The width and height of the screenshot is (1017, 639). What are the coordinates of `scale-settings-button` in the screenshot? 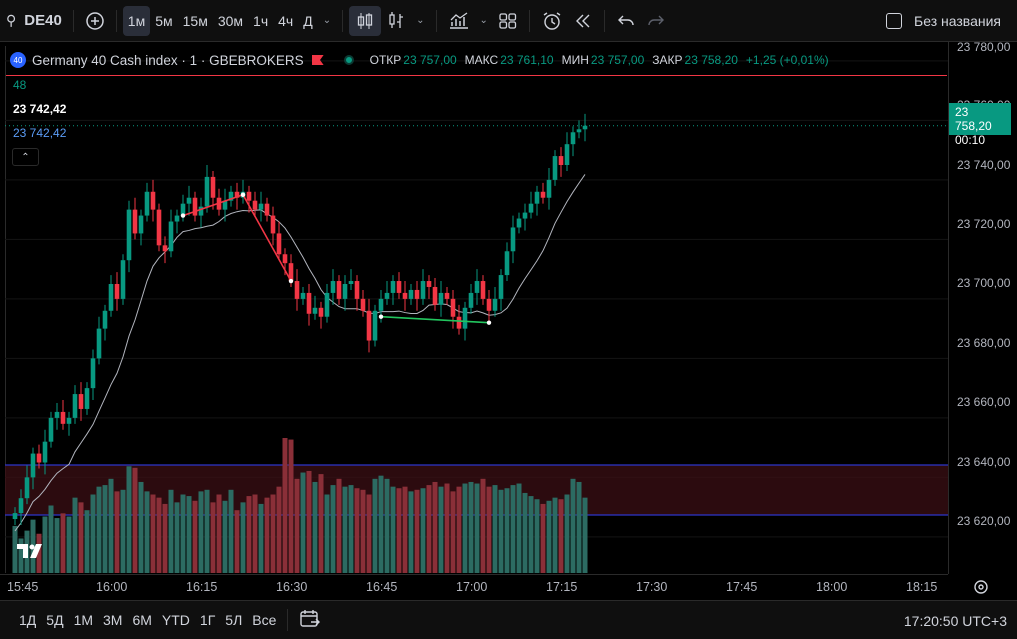 It's located at (981, 587).